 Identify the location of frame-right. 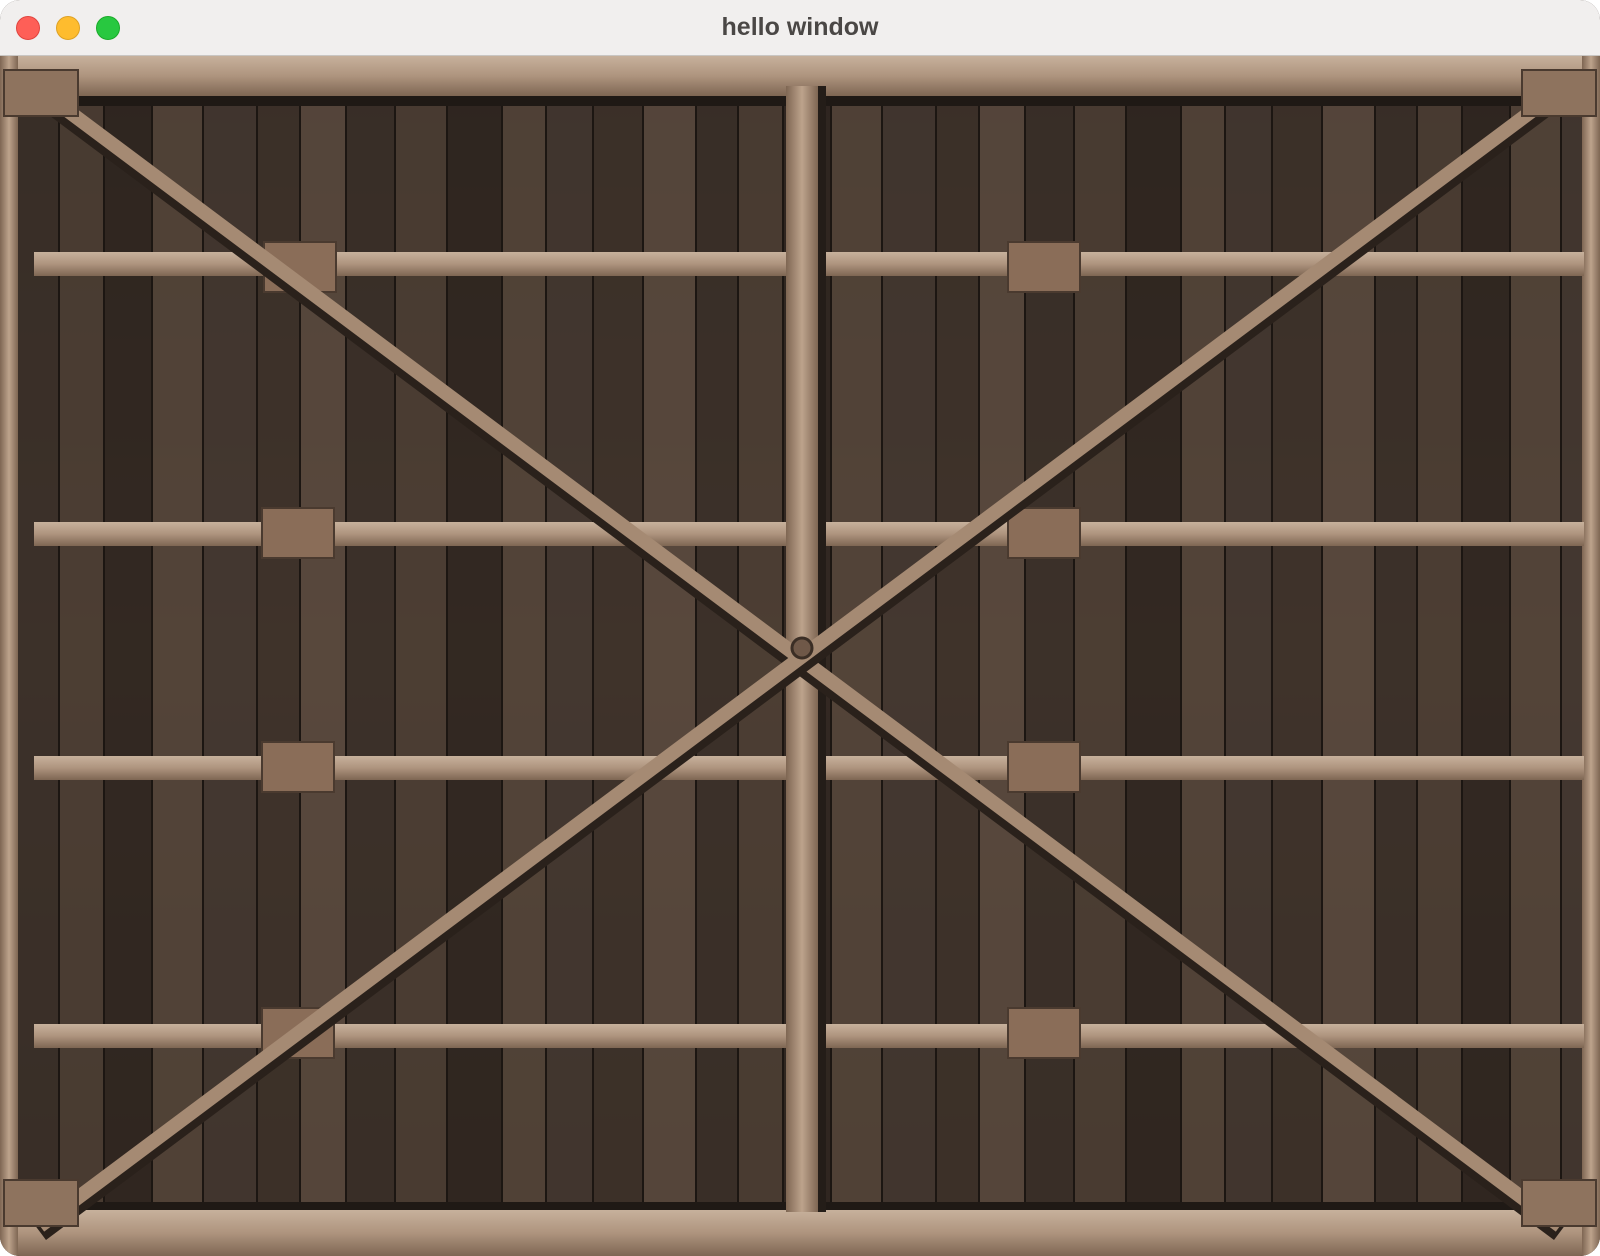
(1591, 656).